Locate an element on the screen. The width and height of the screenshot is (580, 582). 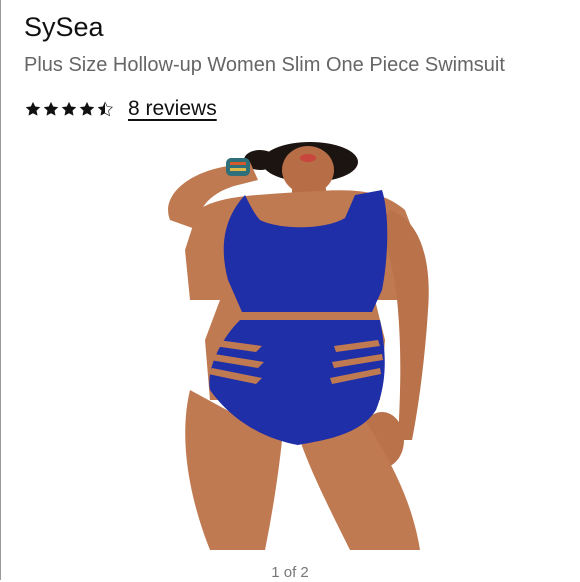
half-star-icon is located at coordinates (105, 109).